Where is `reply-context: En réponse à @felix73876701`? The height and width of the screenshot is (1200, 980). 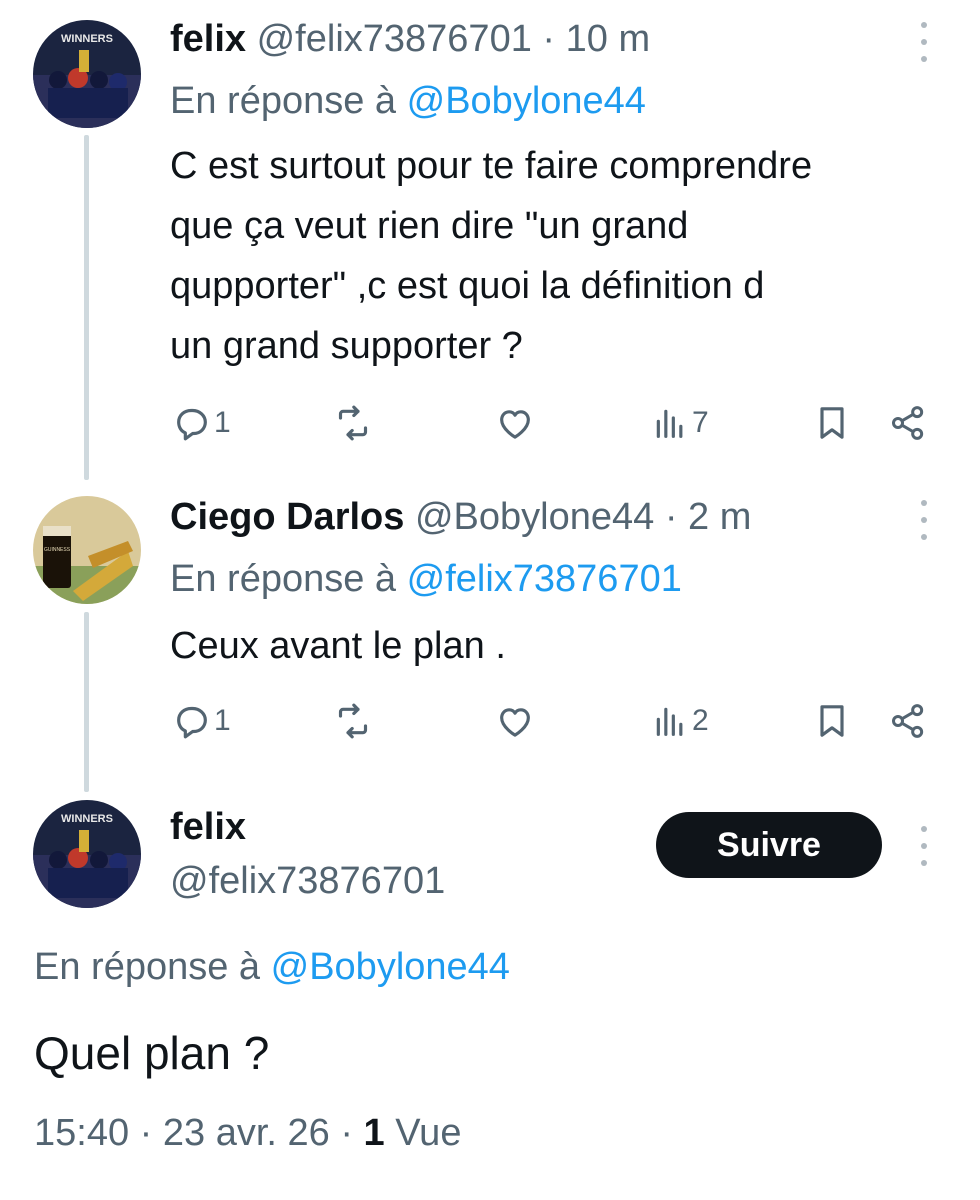
reply-context: En réponse à @felix73876701 is located at coordinates (426, 579).